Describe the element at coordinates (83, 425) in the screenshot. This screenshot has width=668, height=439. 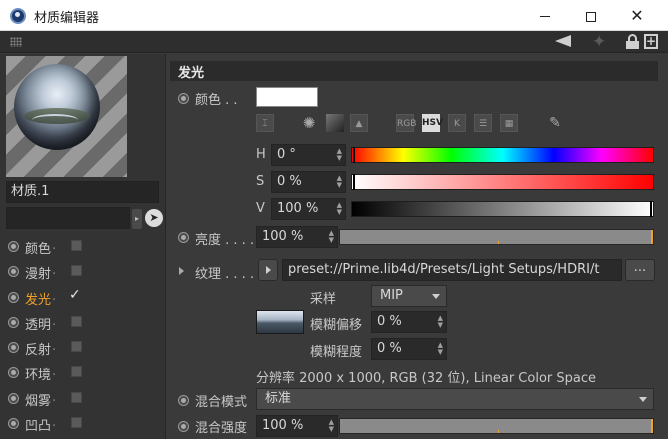
I see `channel-item: 凹凸.` at that location.